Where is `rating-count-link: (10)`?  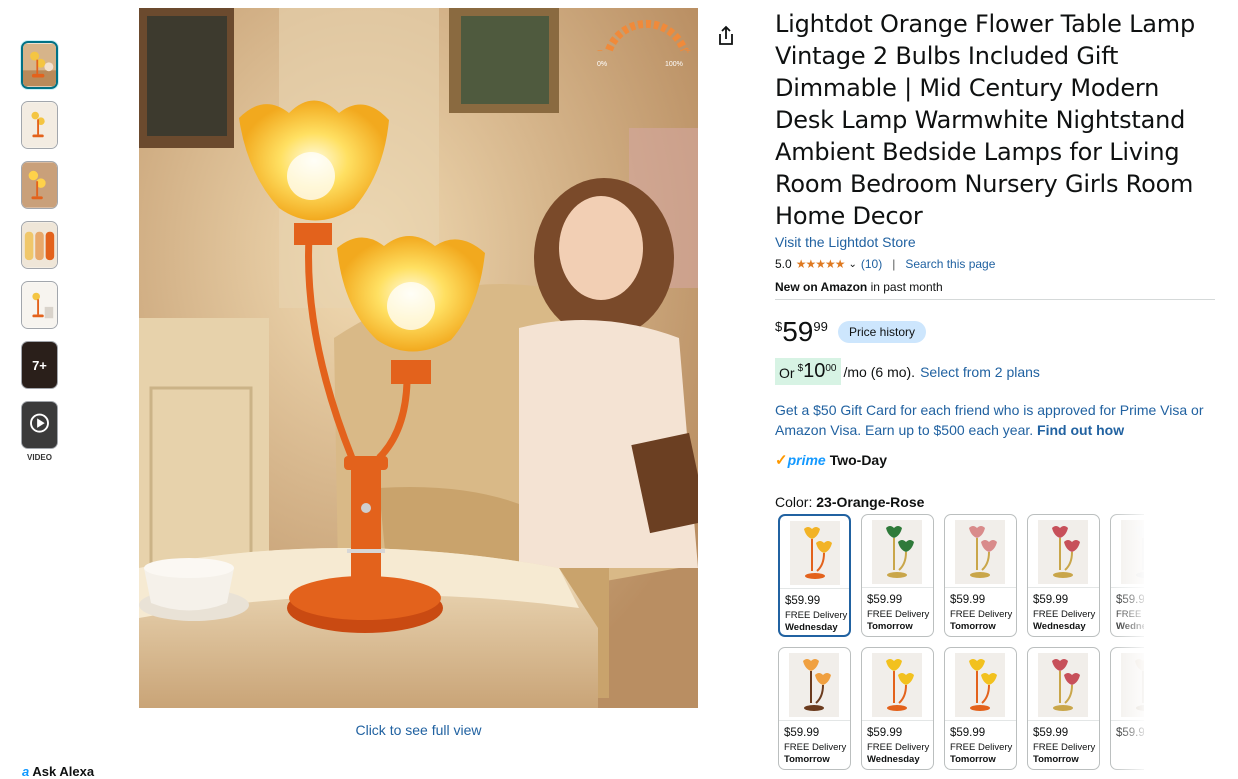
rating-count-link: (10) is located at coordinates (871, 264).